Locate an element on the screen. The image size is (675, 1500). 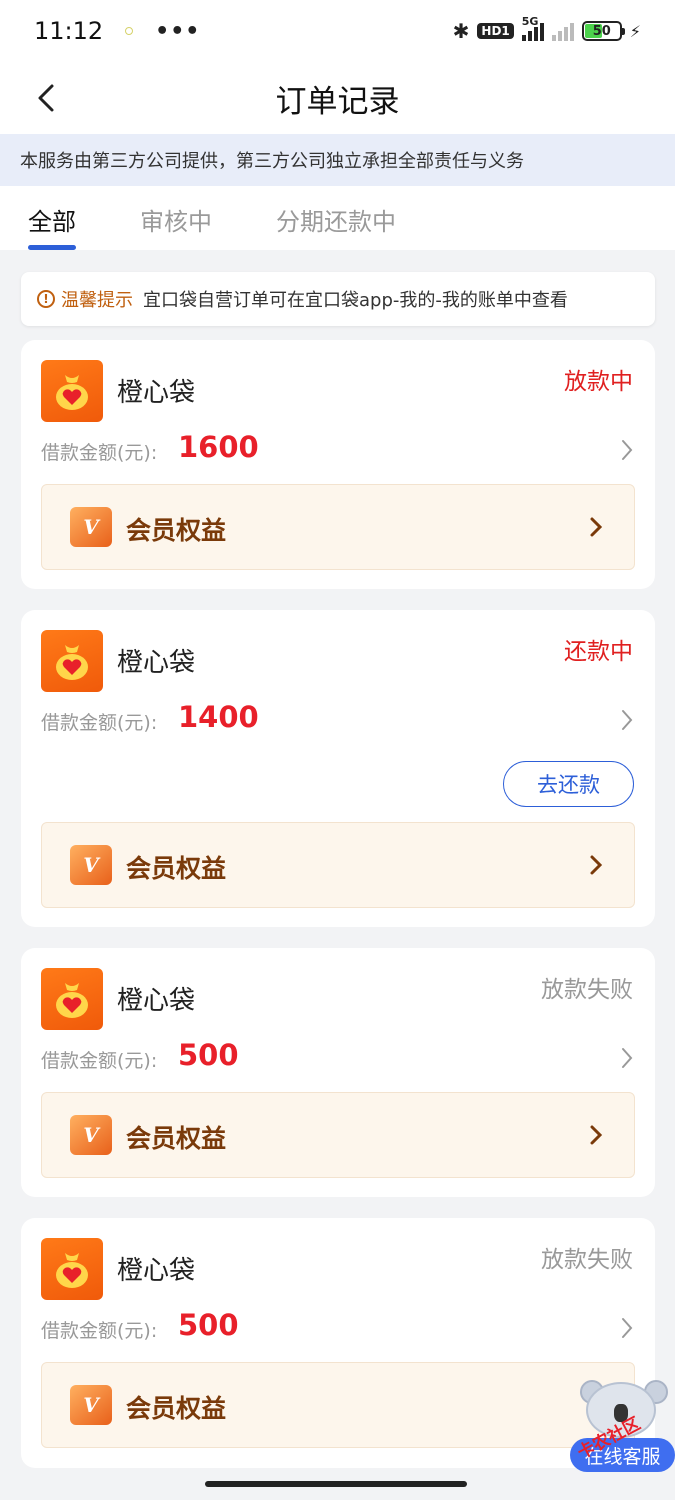
tab-all: 全部 is located at coordinates (52, 218).